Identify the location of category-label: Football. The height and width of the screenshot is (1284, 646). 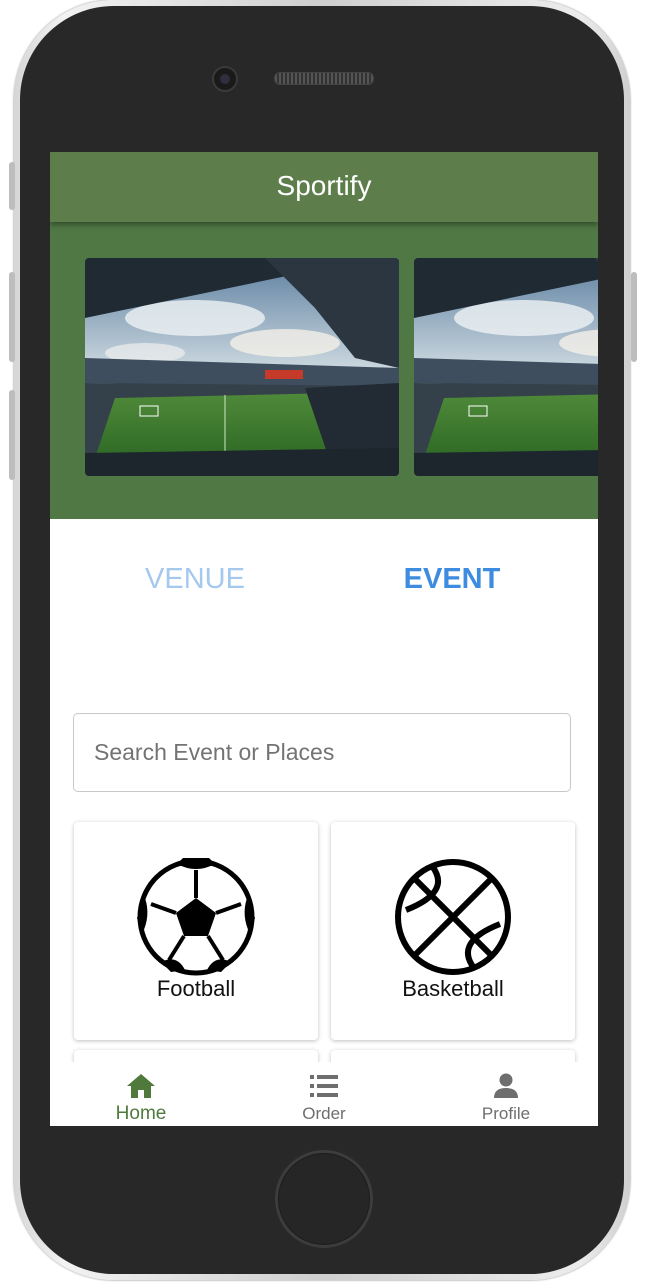
(196, 988).